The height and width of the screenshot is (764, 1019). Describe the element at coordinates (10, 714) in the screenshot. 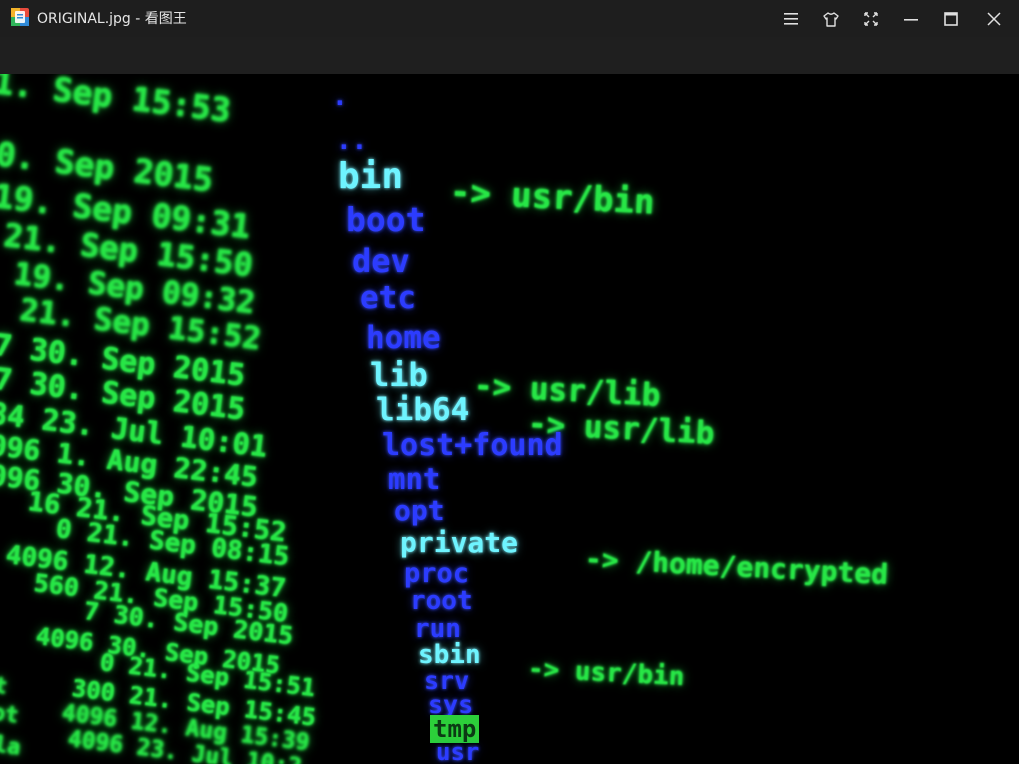

I see `listing-fragment: ot` at that location.